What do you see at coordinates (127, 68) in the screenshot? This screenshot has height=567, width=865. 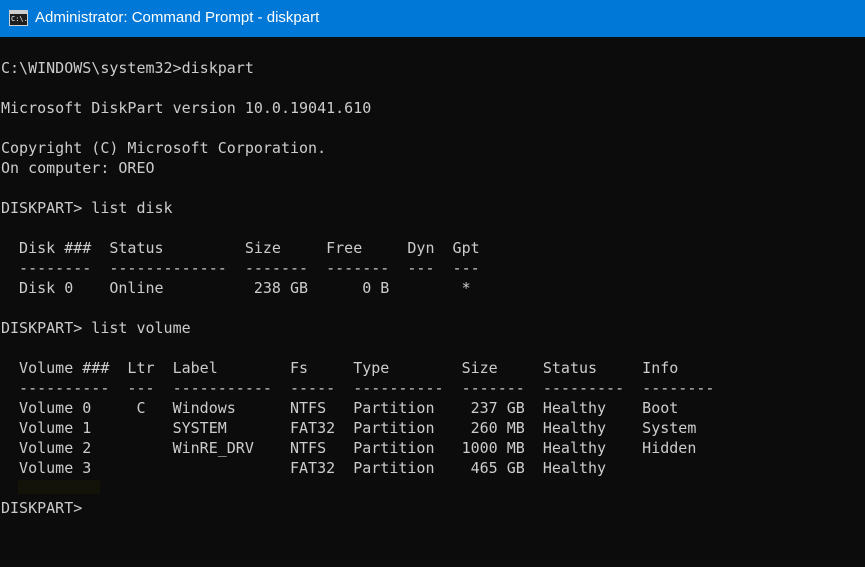 I see `console-line: C:\WINDOWS\system32>diskpart` at bounding box center [127, 68].